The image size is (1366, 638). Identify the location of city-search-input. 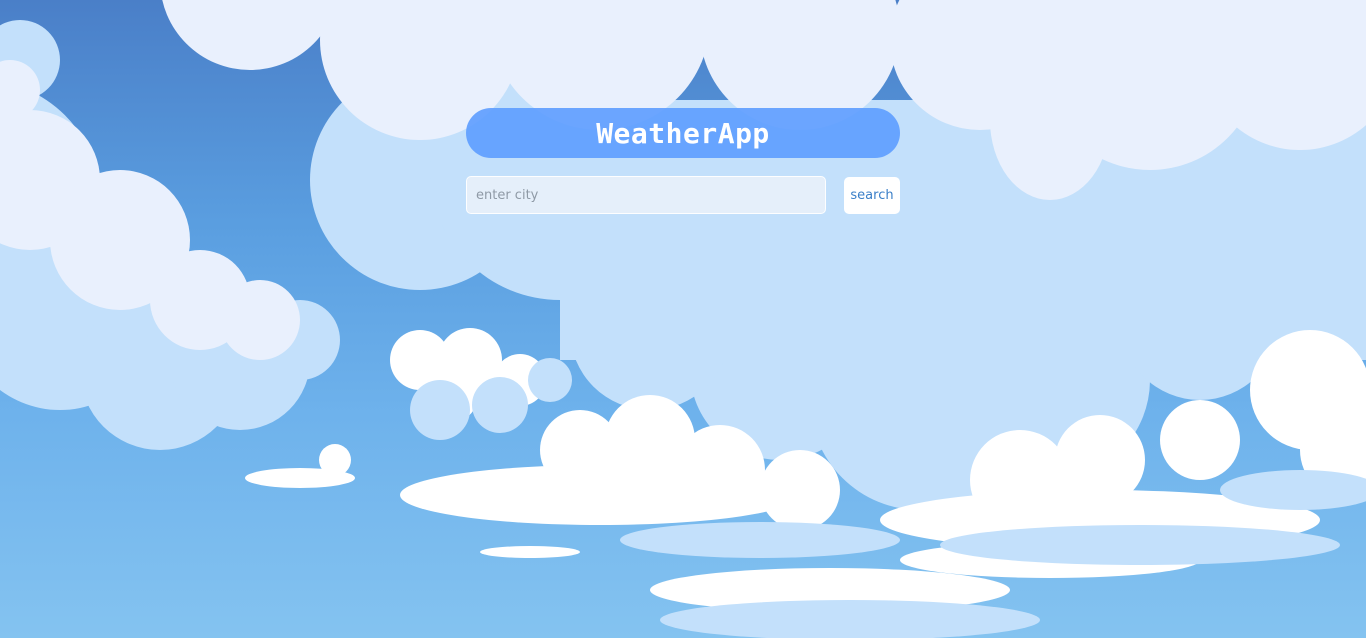
(646, 195).